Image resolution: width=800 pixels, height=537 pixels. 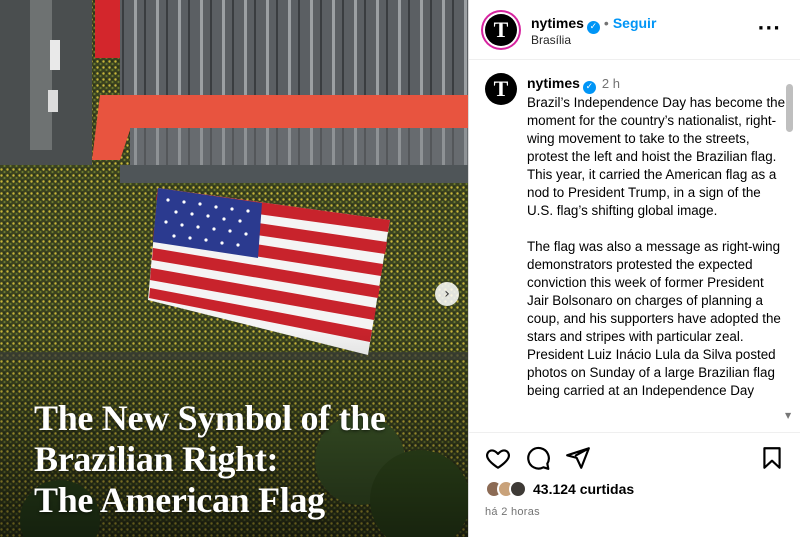 I want to click on heart-icon, so click(x=498, y=458).